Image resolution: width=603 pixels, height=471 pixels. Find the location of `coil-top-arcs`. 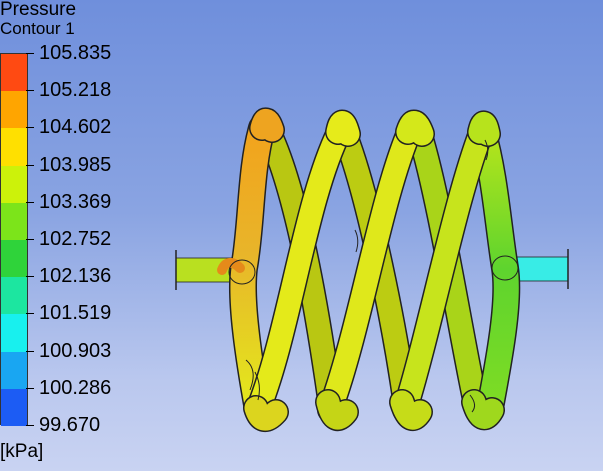

coil-top-arcs is located at coordinates (375, 127).